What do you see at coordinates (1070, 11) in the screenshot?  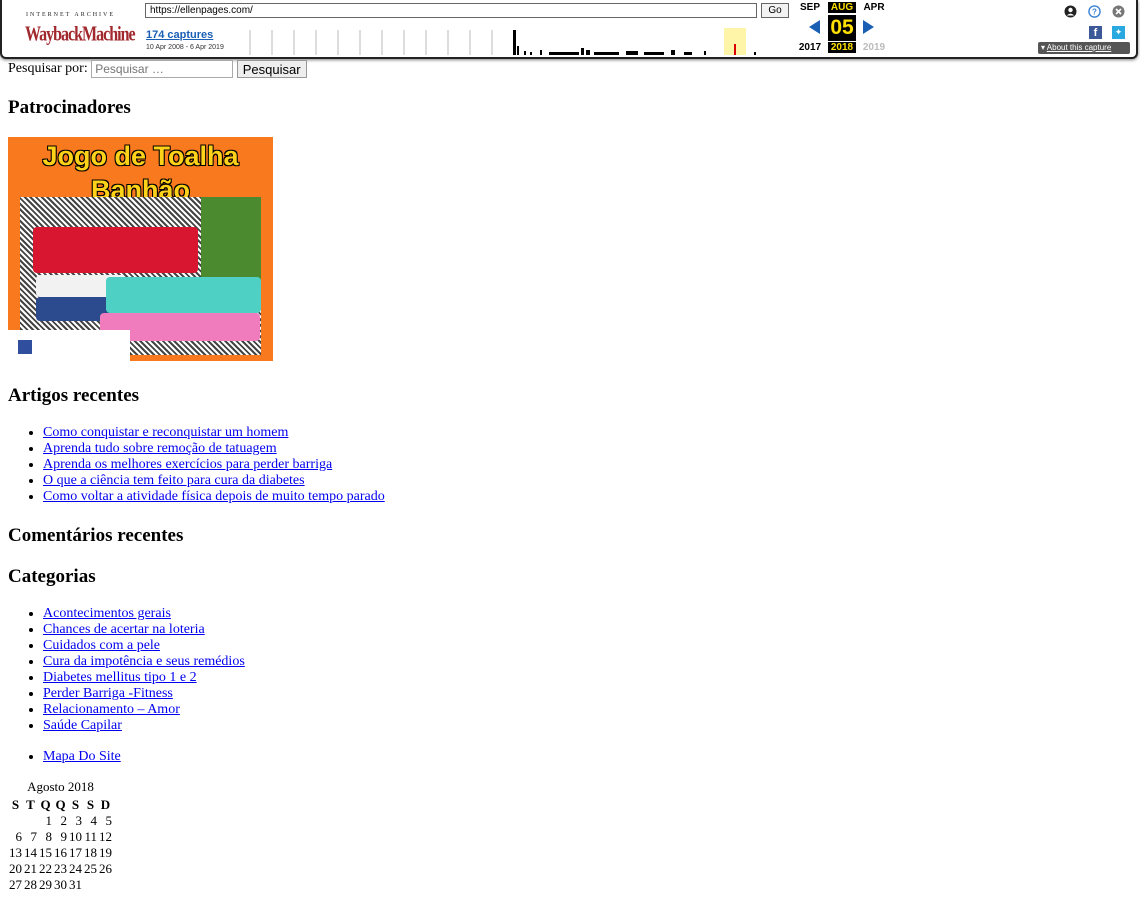 I see `user-icon` at bounding box center [1070, 11].